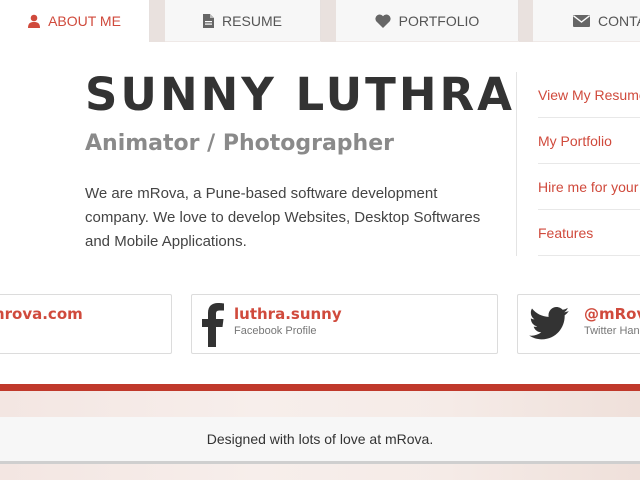  What do you see at coordinates (612, 314) in the screenshot?
I see `contact-title: @mRova` at bounding box center [612, 314].